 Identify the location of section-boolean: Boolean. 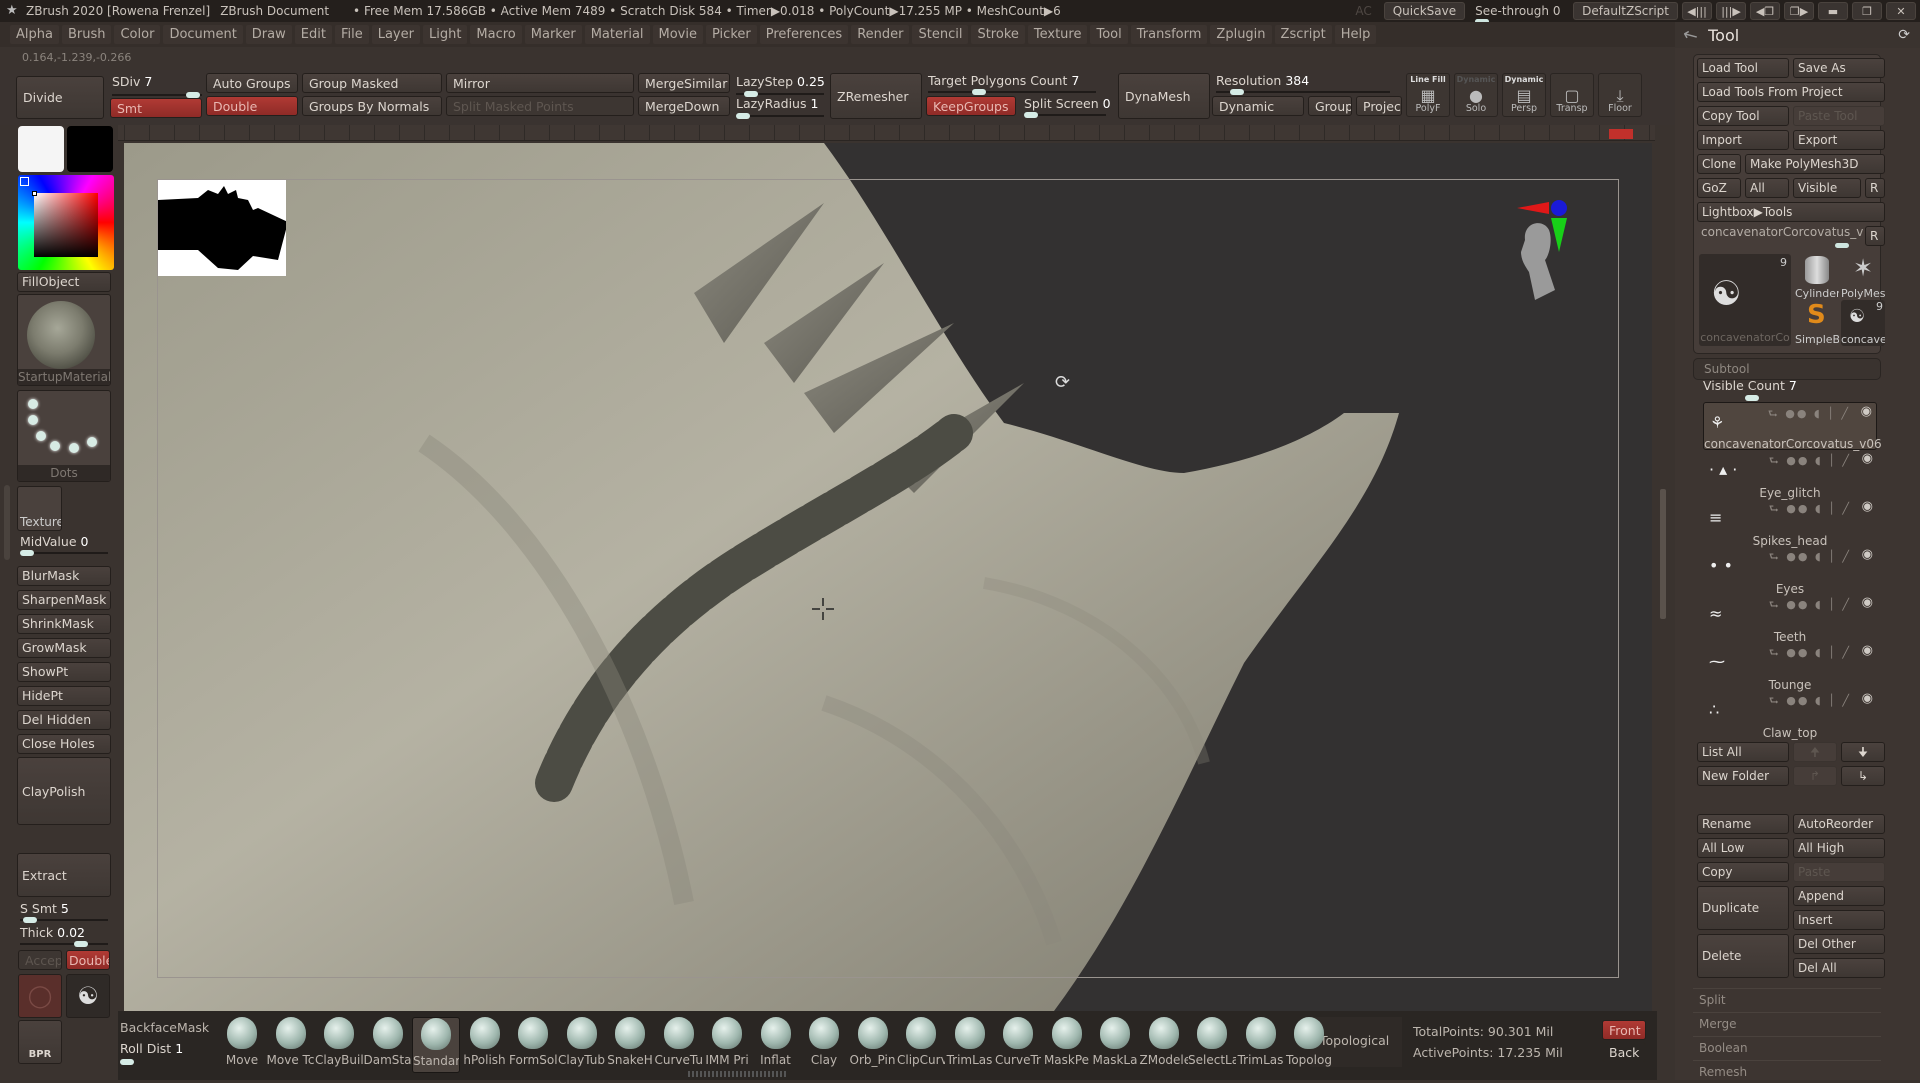
(1787, 1047).